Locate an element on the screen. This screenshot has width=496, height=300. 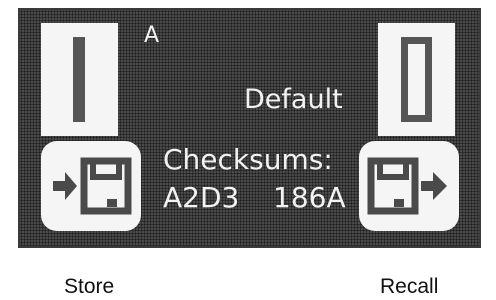
default-slot-box is located at coordinates (416, 79).